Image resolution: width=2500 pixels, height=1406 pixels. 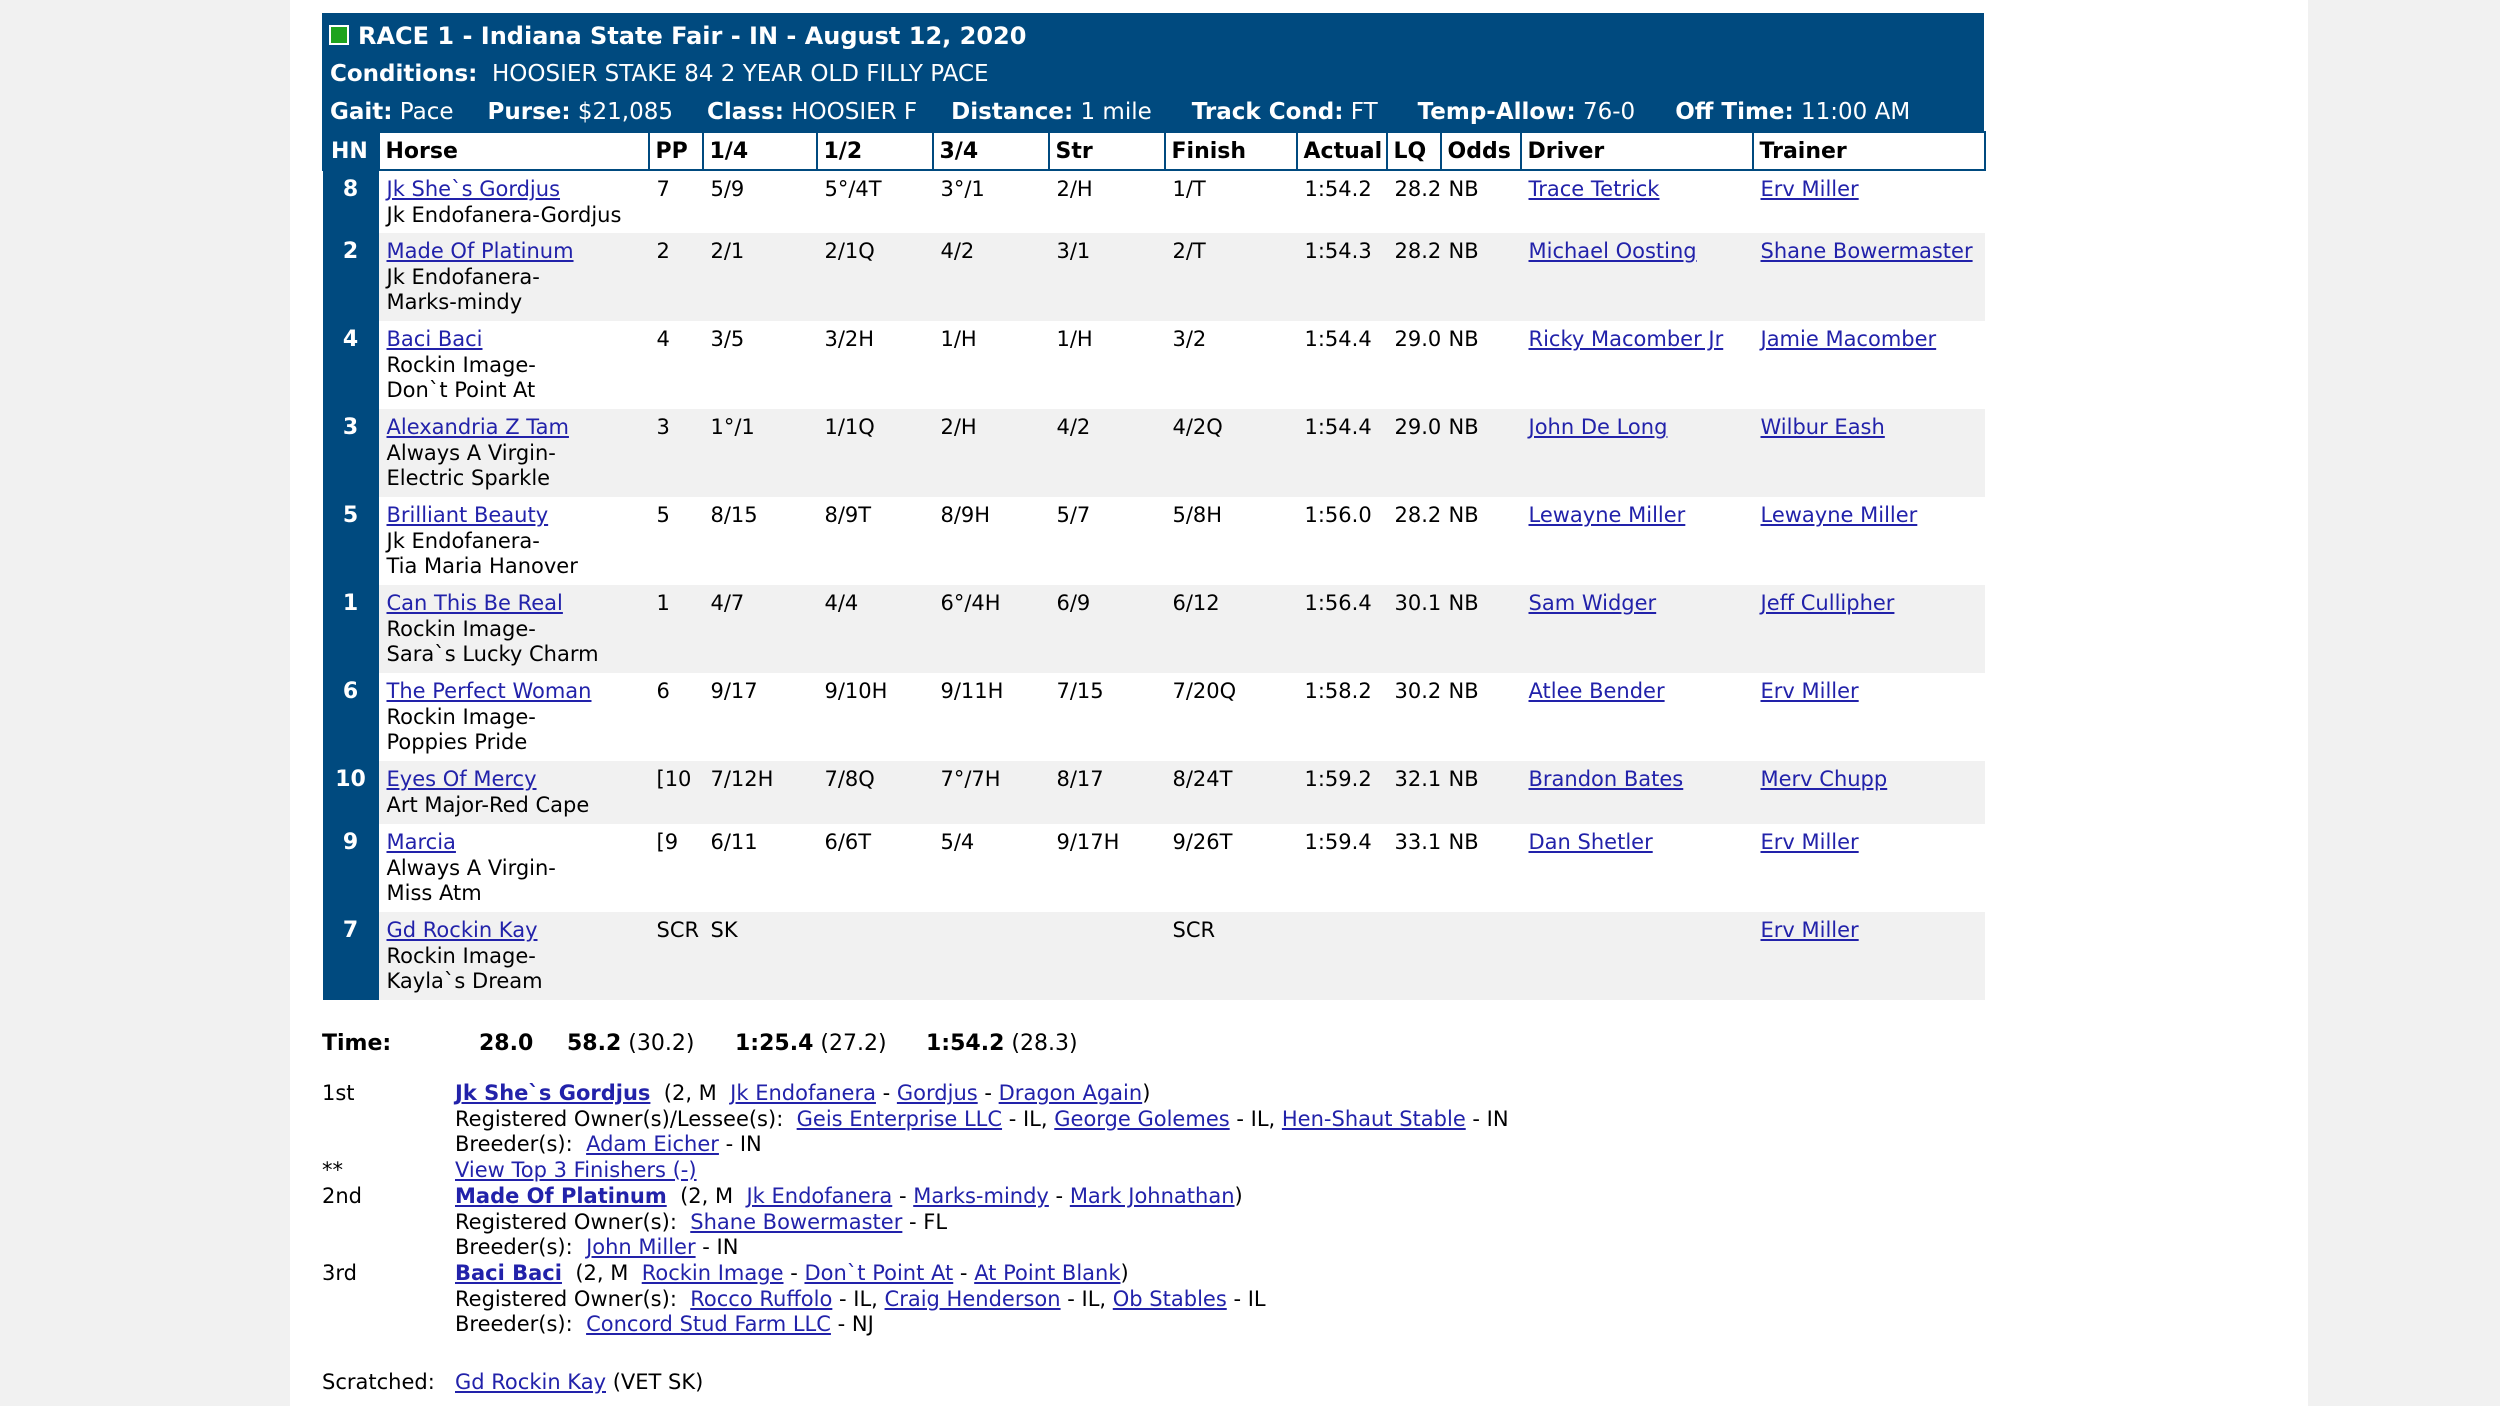 I want to click on conditions-value: HOOSIER STAKE 84 2 YEAR OLD FILLY PACE, so click(x=740, y=74).